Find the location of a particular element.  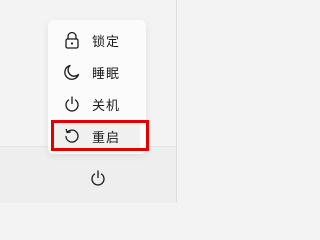

moon-icon is located at coordinates (72, 72).